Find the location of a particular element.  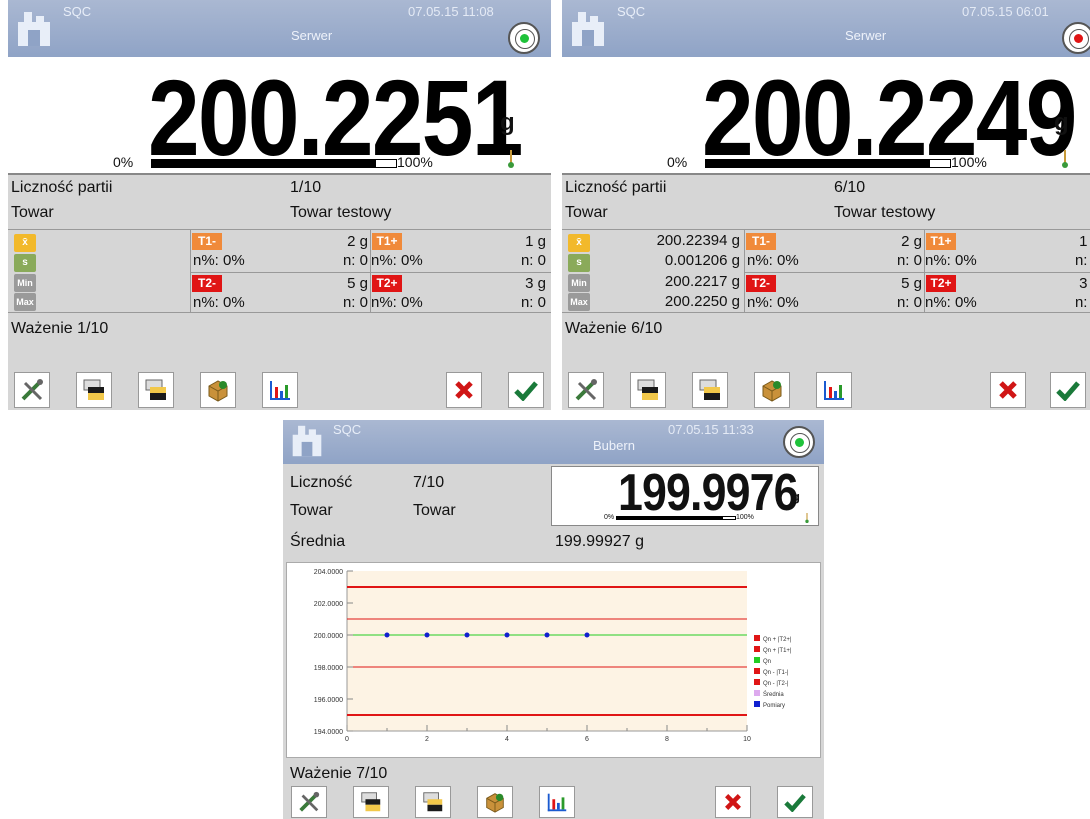

x-tick-label: 0 is located at coordinates (347, 739).